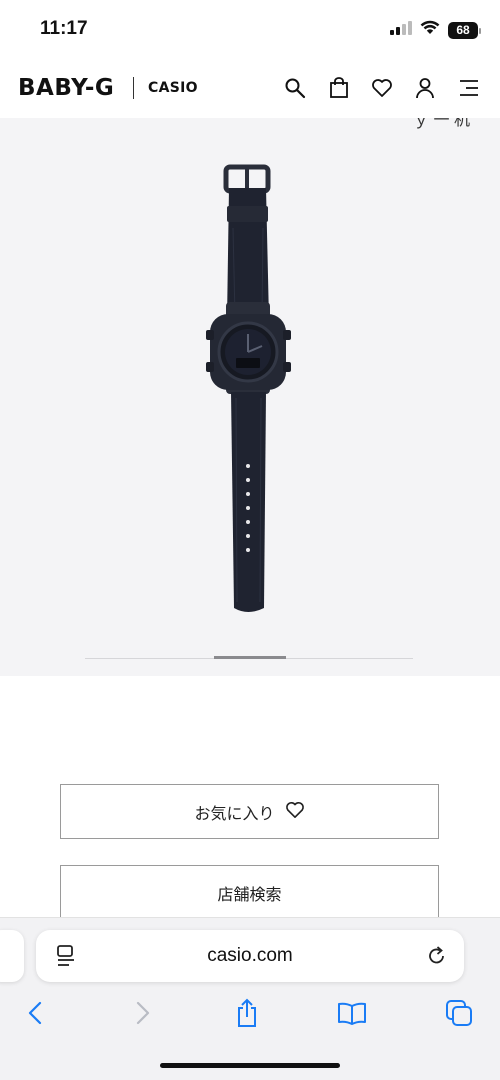 The height and width of the screenshot is (1080, 500). Describe the element at coordinates (250, 28) in the screenshot. I see `status-bar: 11:17 68` at that location.